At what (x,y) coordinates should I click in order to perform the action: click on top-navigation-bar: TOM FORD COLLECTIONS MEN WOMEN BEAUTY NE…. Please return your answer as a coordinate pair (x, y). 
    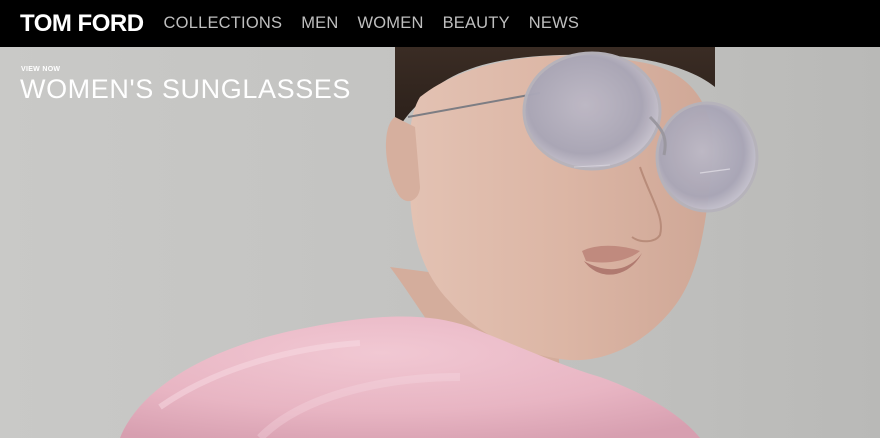
    Looking at the image, I should click on (440, 23).